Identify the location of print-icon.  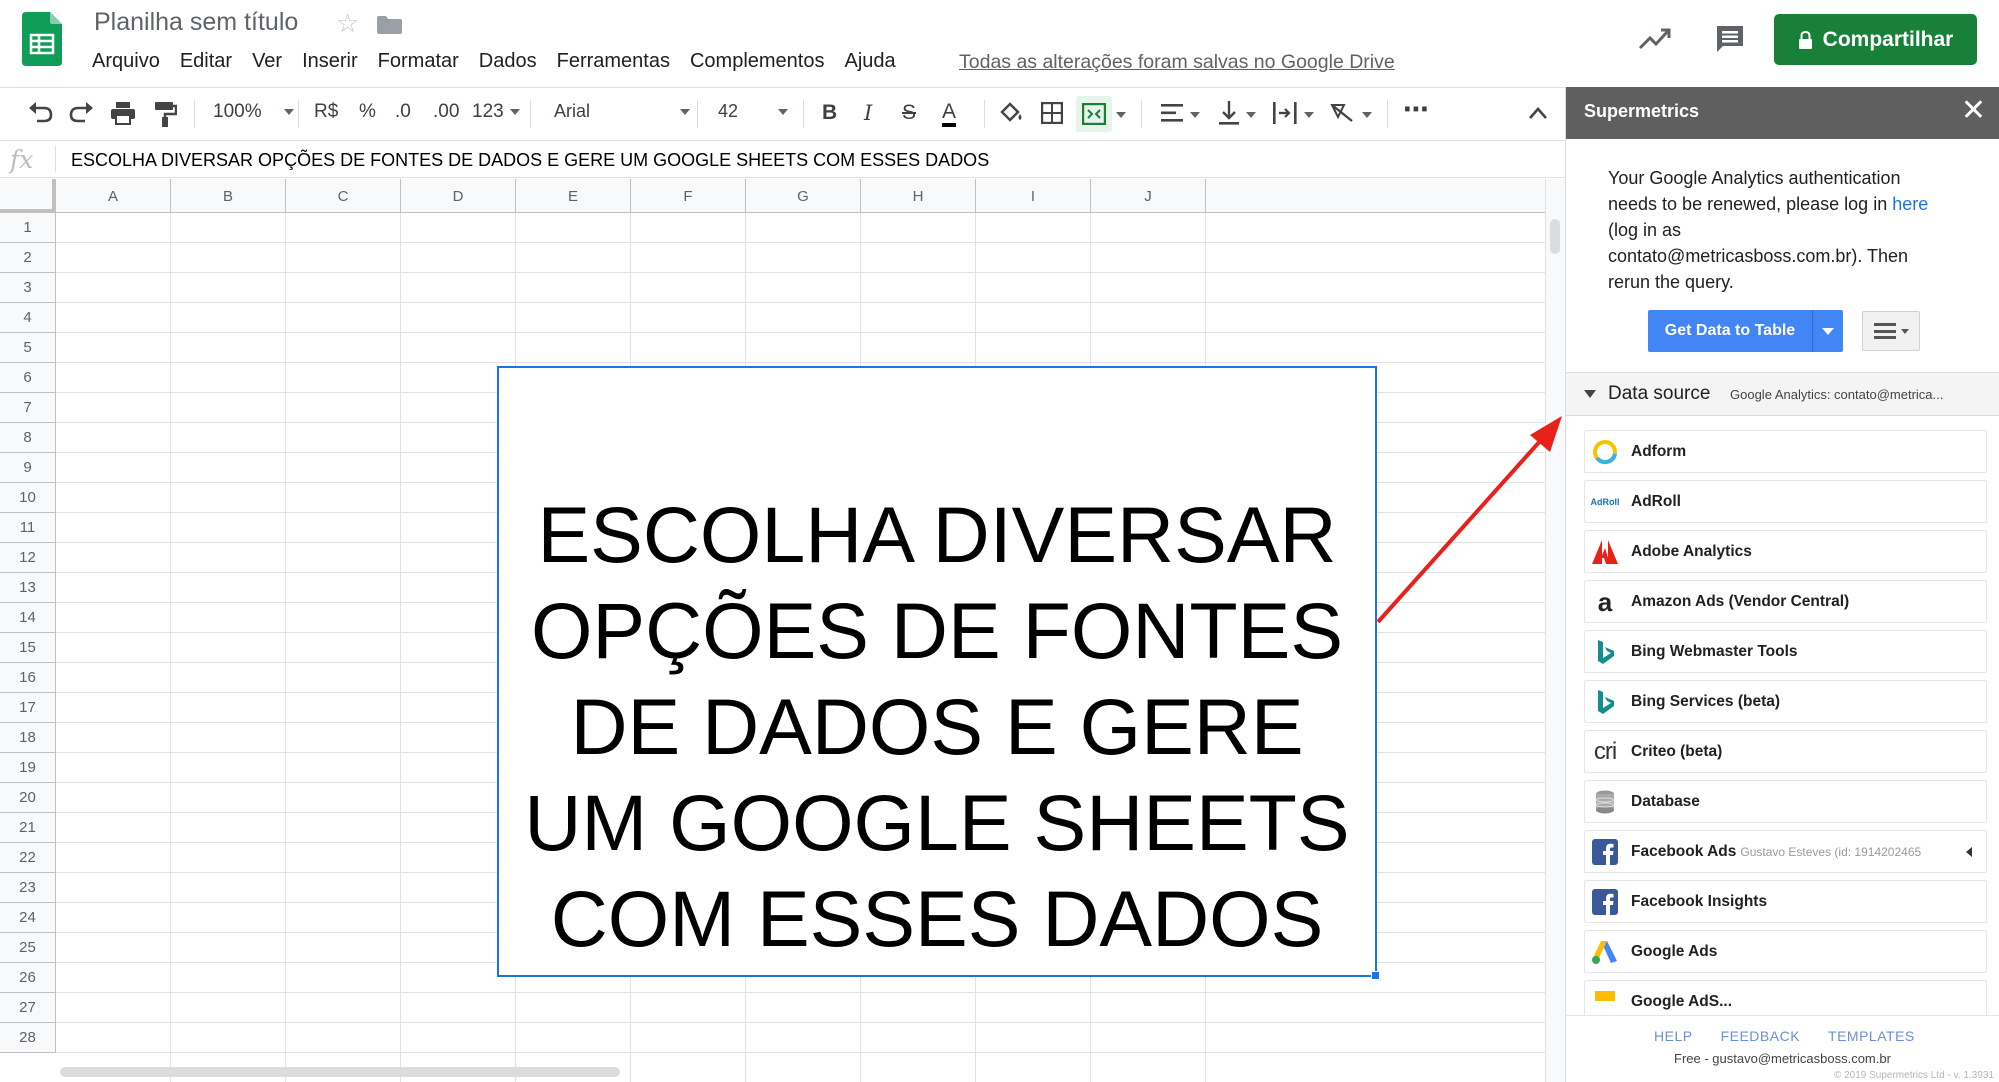
(123, 113).